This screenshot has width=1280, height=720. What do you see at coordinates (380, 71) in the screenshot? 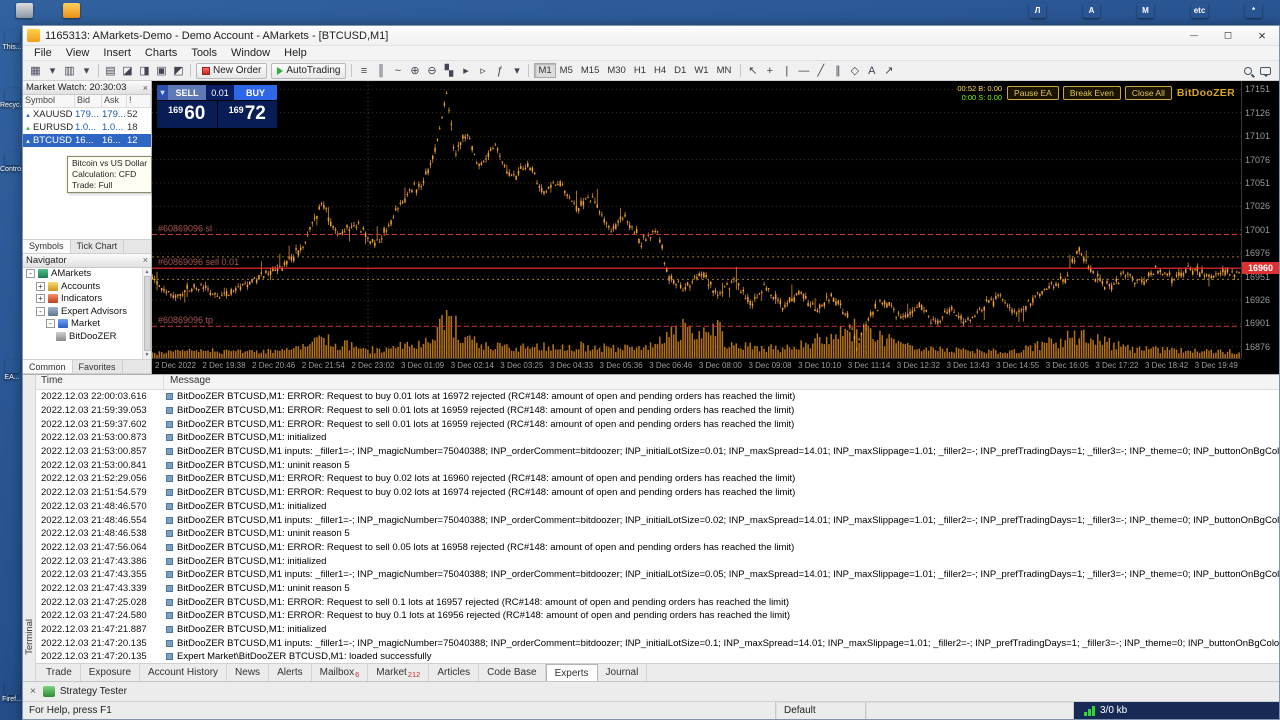
I see `candlestick-icon: ║` at bounding box center [380, 71].